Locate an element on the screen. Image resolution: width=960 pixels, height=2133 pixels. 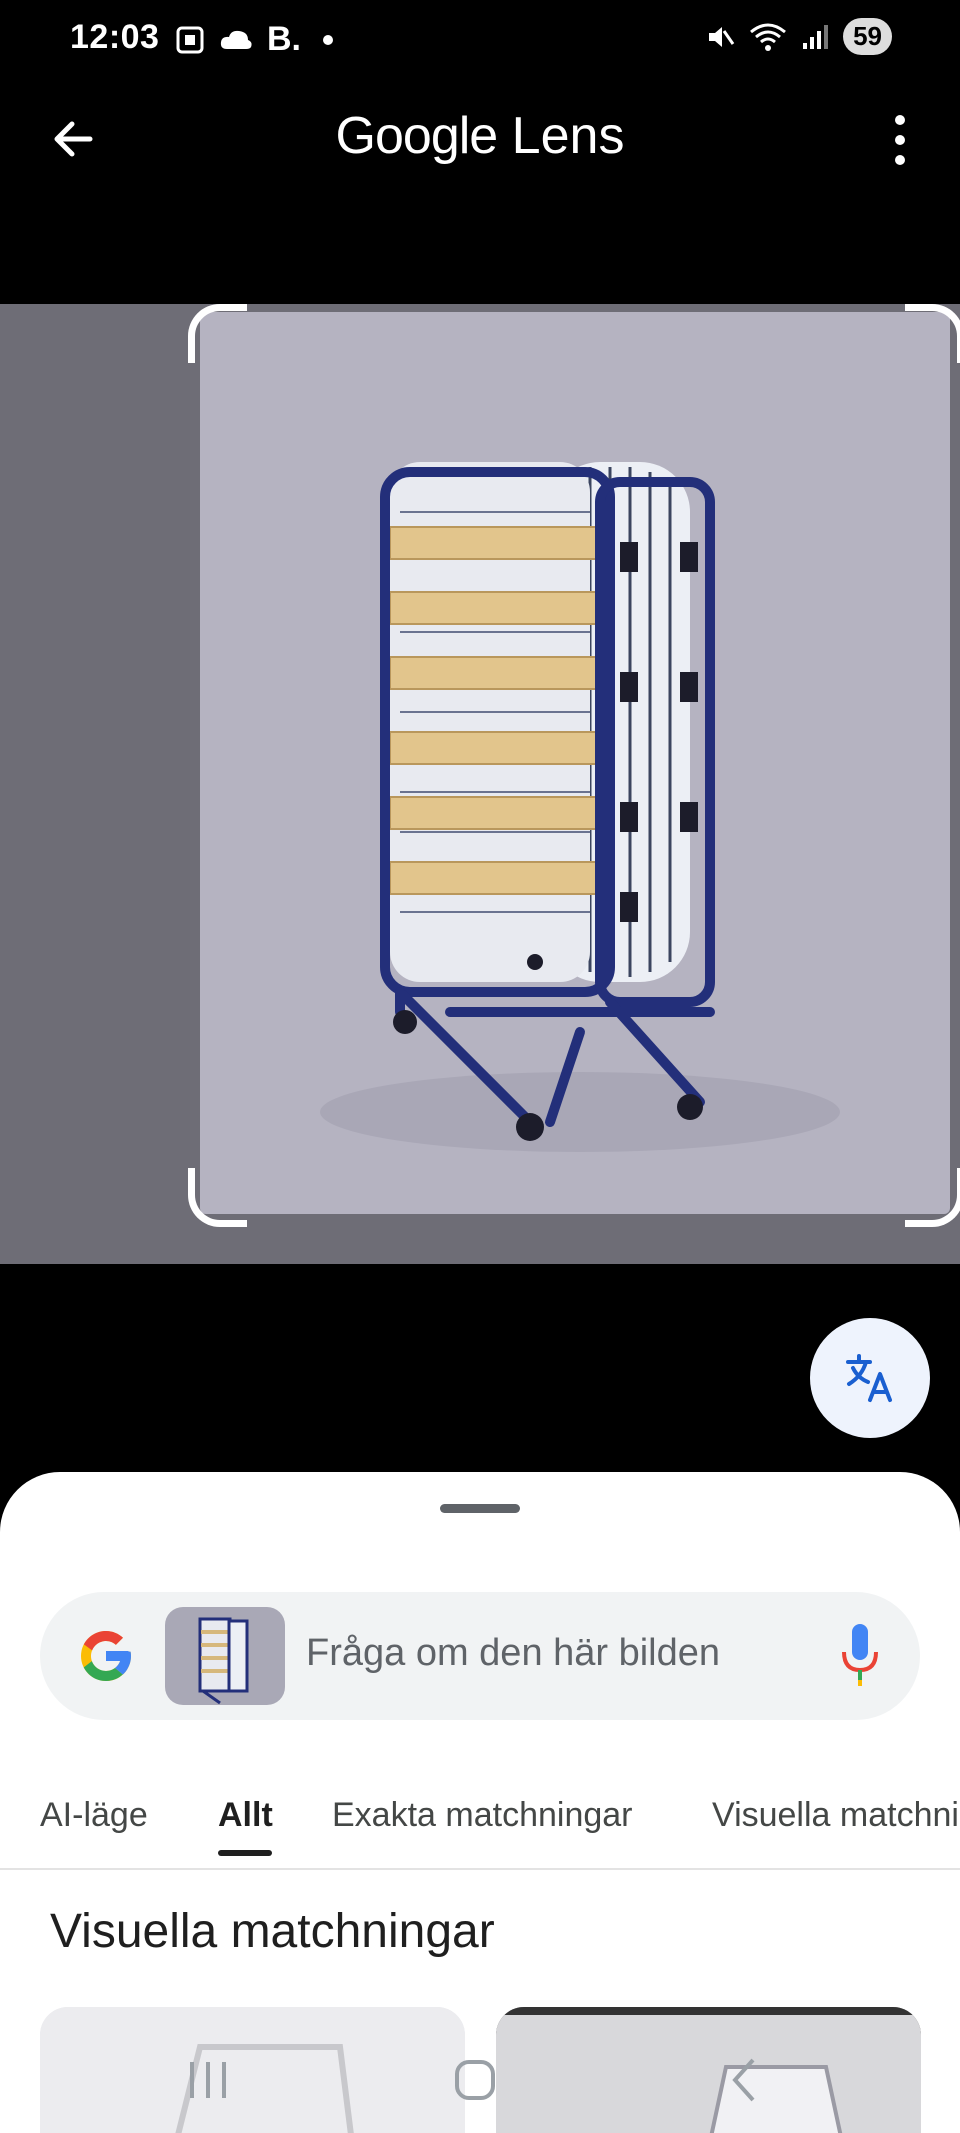
crop-corner-bottom-right is located at coordinates (932, 1197).